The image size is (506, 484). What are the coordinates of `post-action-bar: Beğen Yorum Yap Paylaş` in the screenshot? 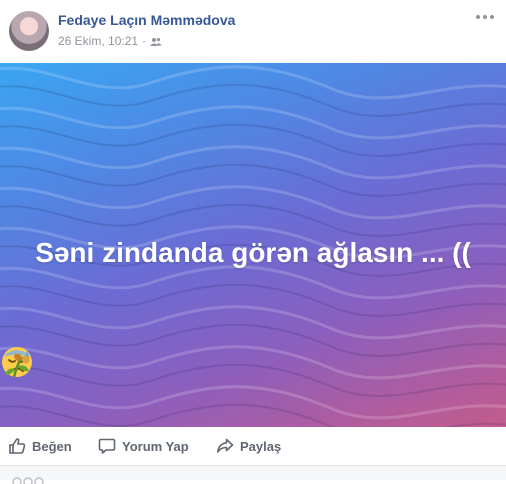 It's located at (253, 446).